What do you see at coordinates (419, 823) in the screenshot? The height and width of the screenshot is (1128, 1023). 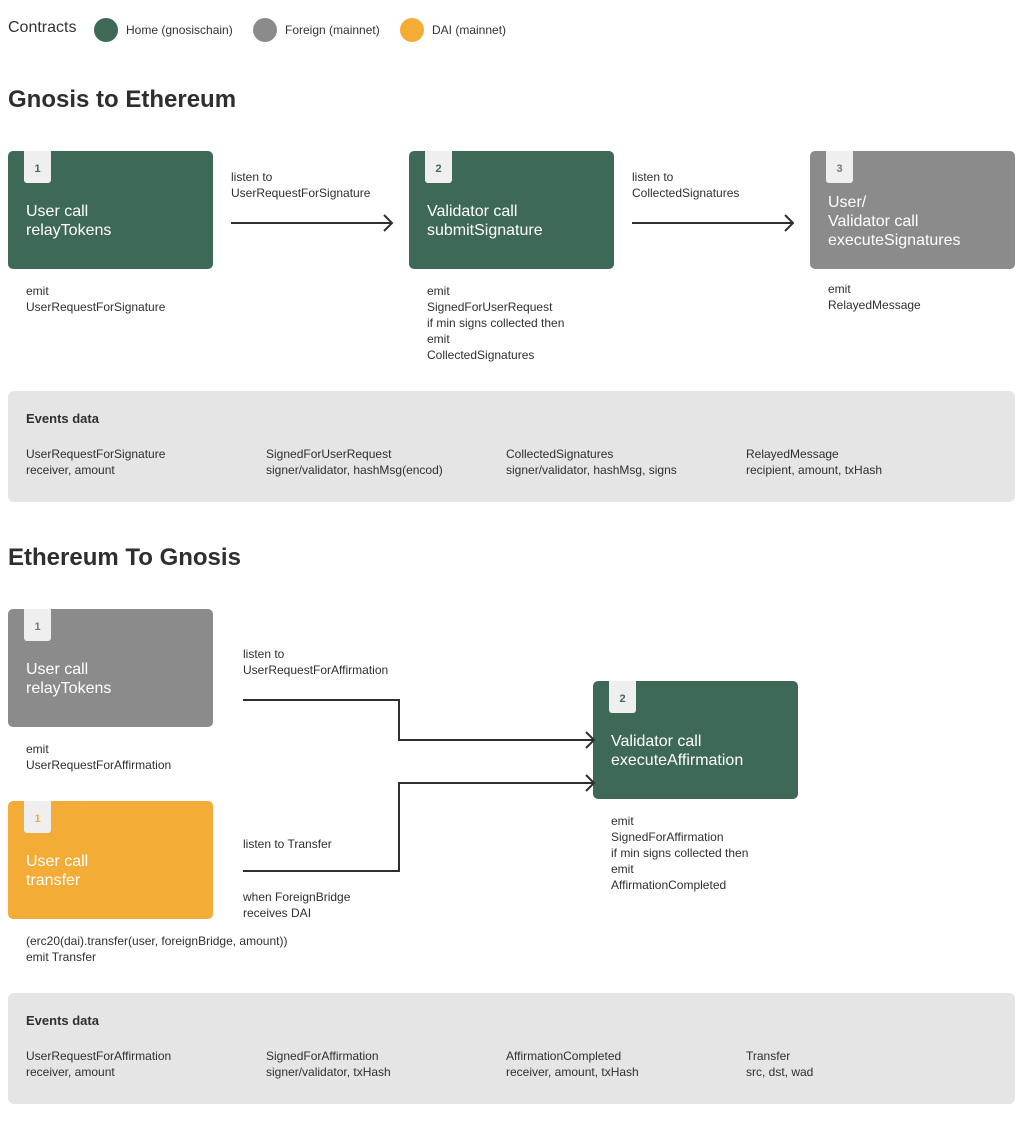 I see `e2g-arrow-transfer-to-affirmation` at bounding box center [419, 823].